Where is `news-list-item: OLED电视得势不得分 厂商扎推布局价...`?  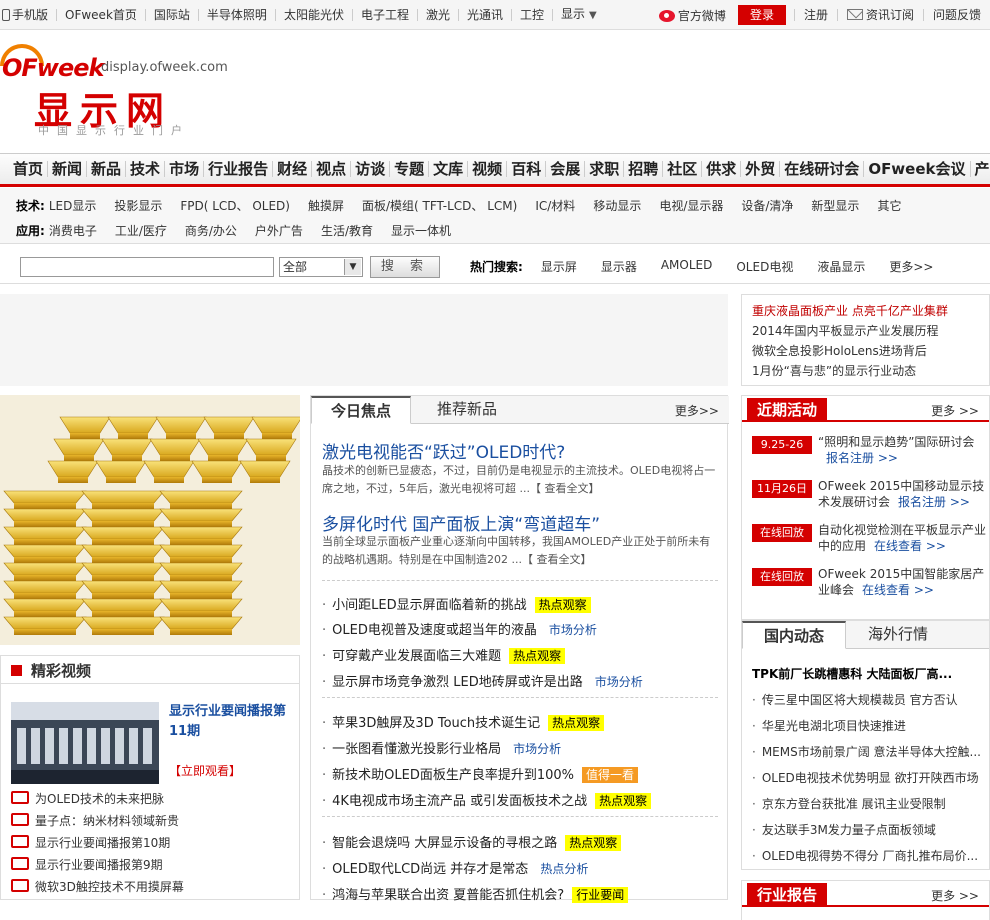 news-list-item: OLED电视得势不得分 厂商扎推布局价... is located at coordinates (867, 855).